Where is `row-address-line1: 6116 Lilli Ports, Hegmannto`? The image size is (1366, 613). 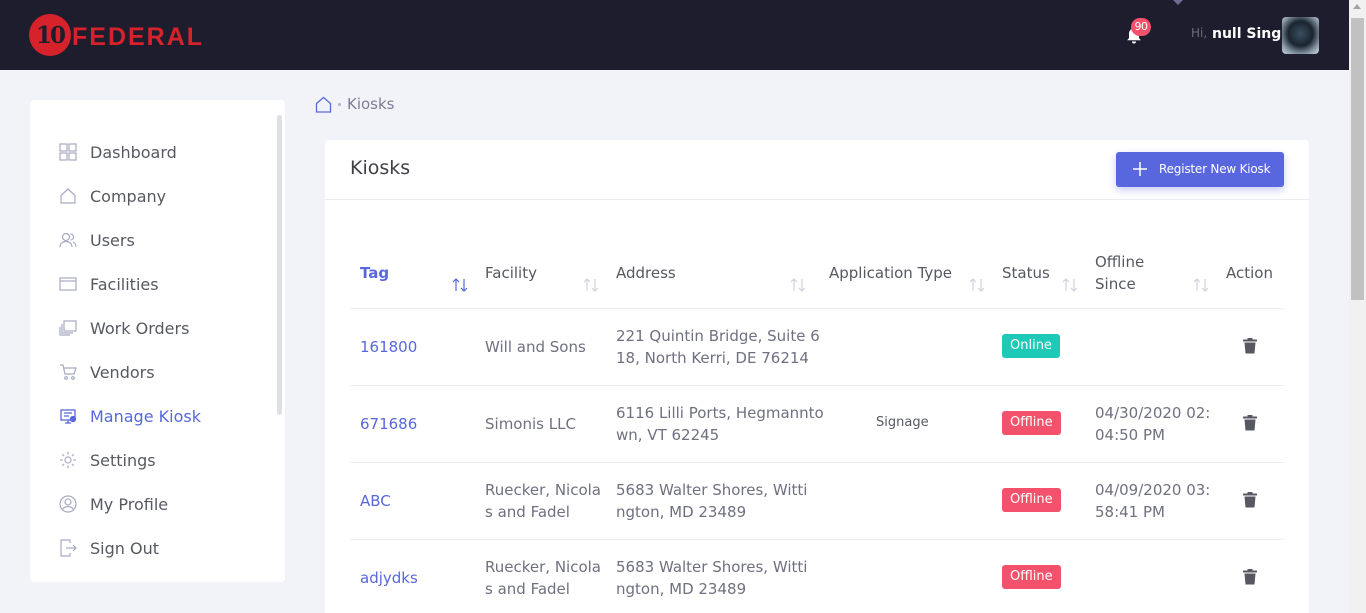
row-address-line1: 6116 Lilli Ports, Hegmannto is located at coordinates (720, 413).